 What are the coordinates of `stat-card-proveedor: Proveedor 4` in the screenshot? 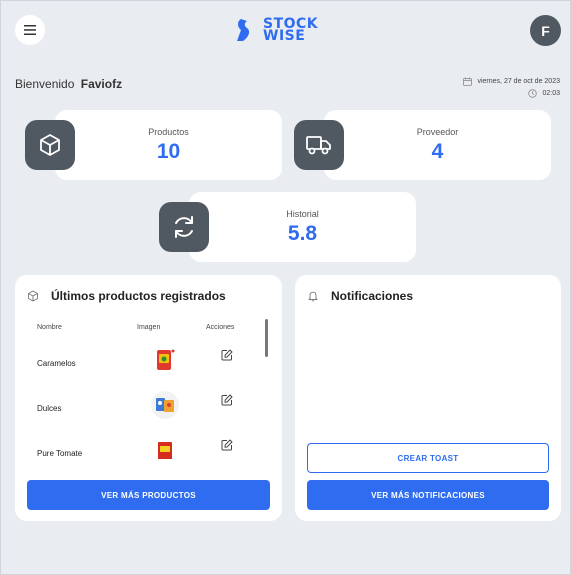 It's located at (437, 145).